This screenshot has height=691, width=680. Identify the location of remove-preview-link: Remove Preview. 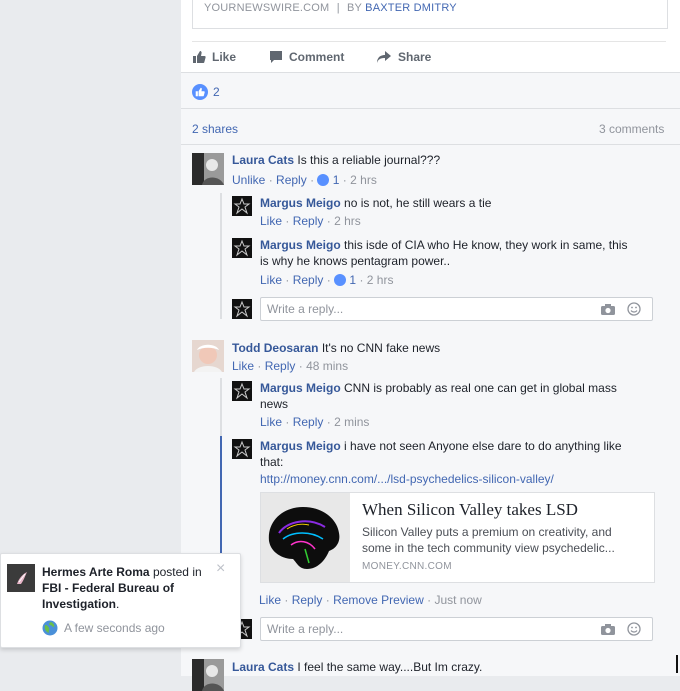
(378, 600).